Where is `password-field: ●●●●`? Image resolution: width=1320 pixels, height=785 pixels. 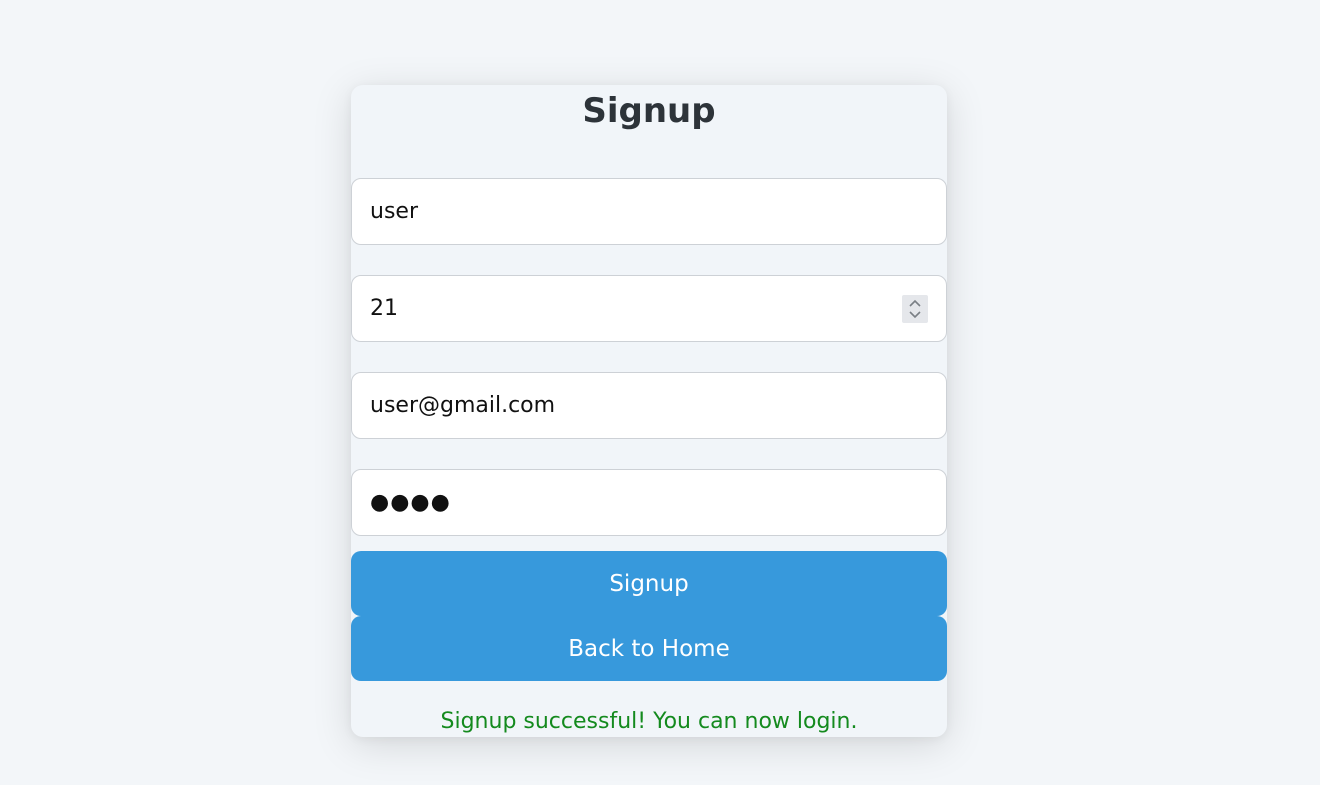 password-field: ●●●● is located at coordinates (649, 502).